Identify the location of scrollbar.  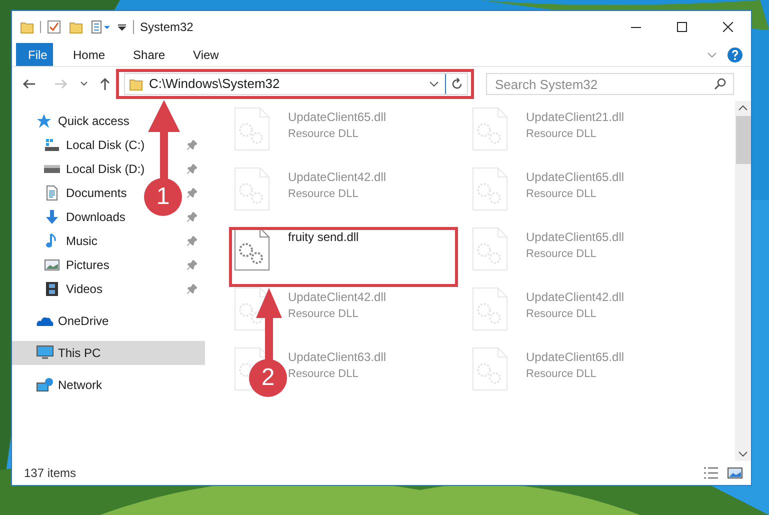
(743, 281).